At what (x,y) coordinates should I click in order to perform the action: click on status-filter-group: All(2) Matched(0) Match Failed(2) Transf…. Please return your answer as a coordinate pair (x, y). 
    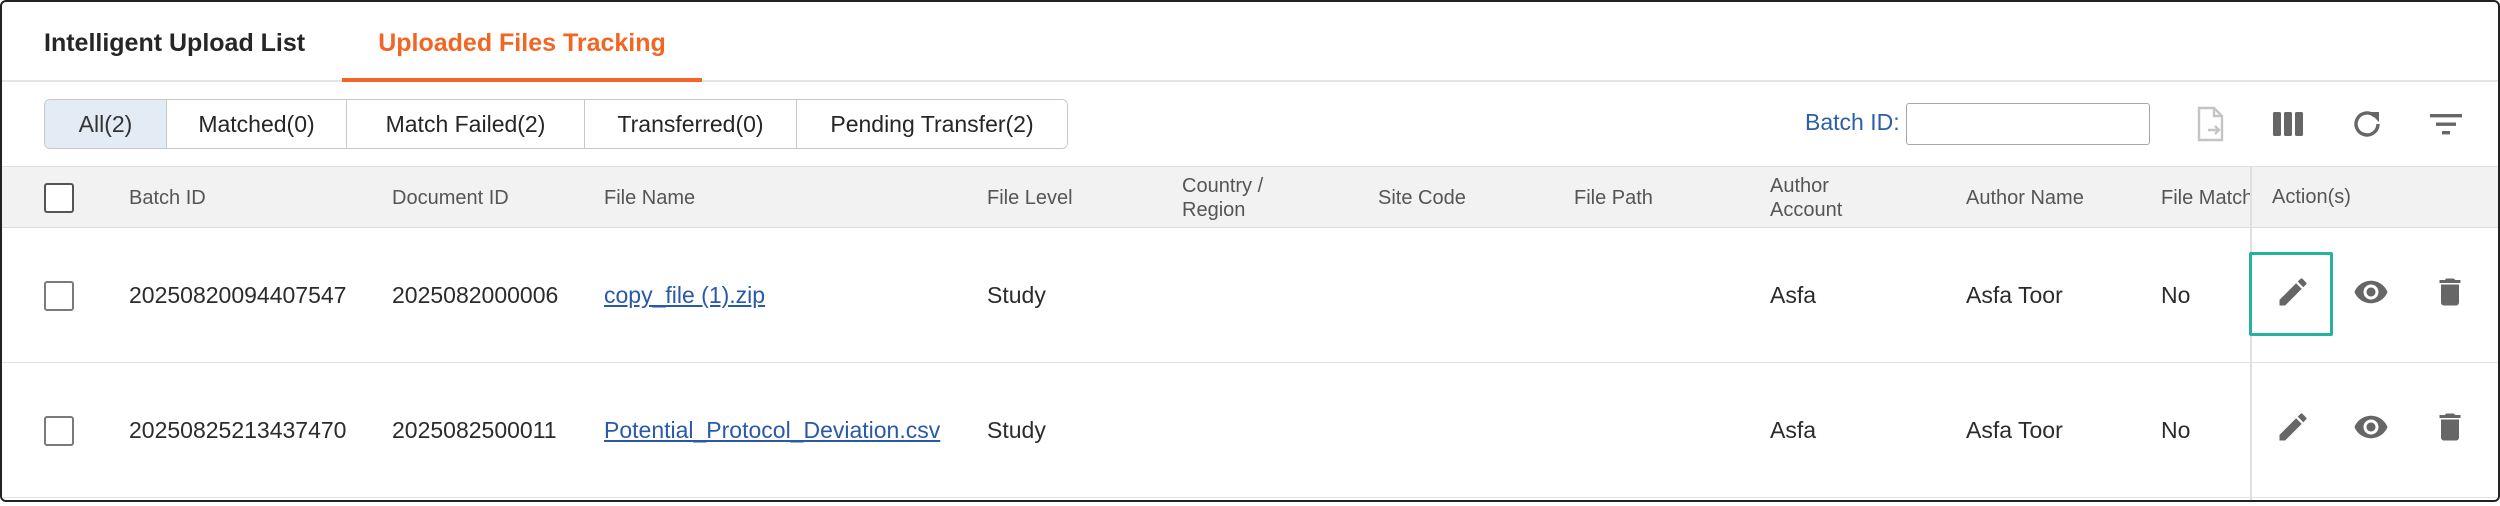
    Looking at the image, I should click on (556, 124).